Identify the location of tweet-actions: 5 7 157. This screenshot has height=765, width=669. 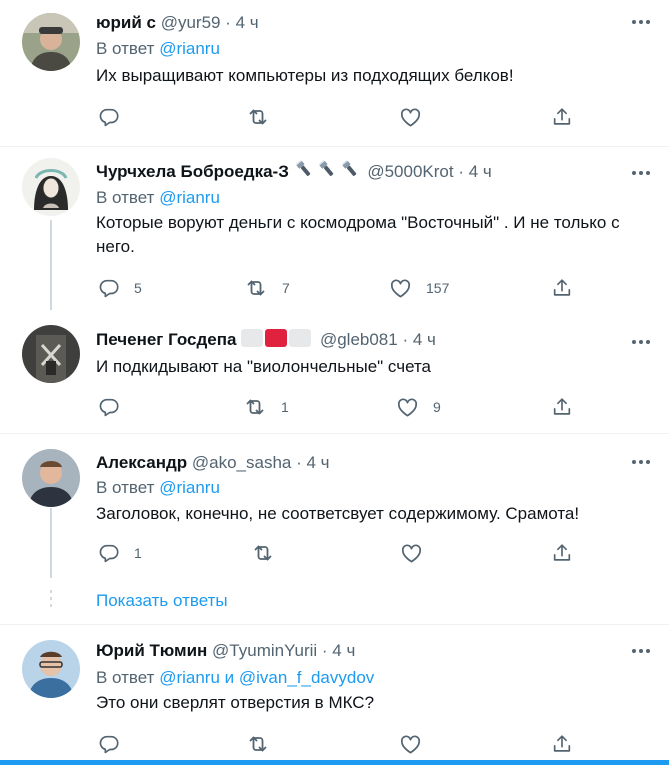
(346, 288).